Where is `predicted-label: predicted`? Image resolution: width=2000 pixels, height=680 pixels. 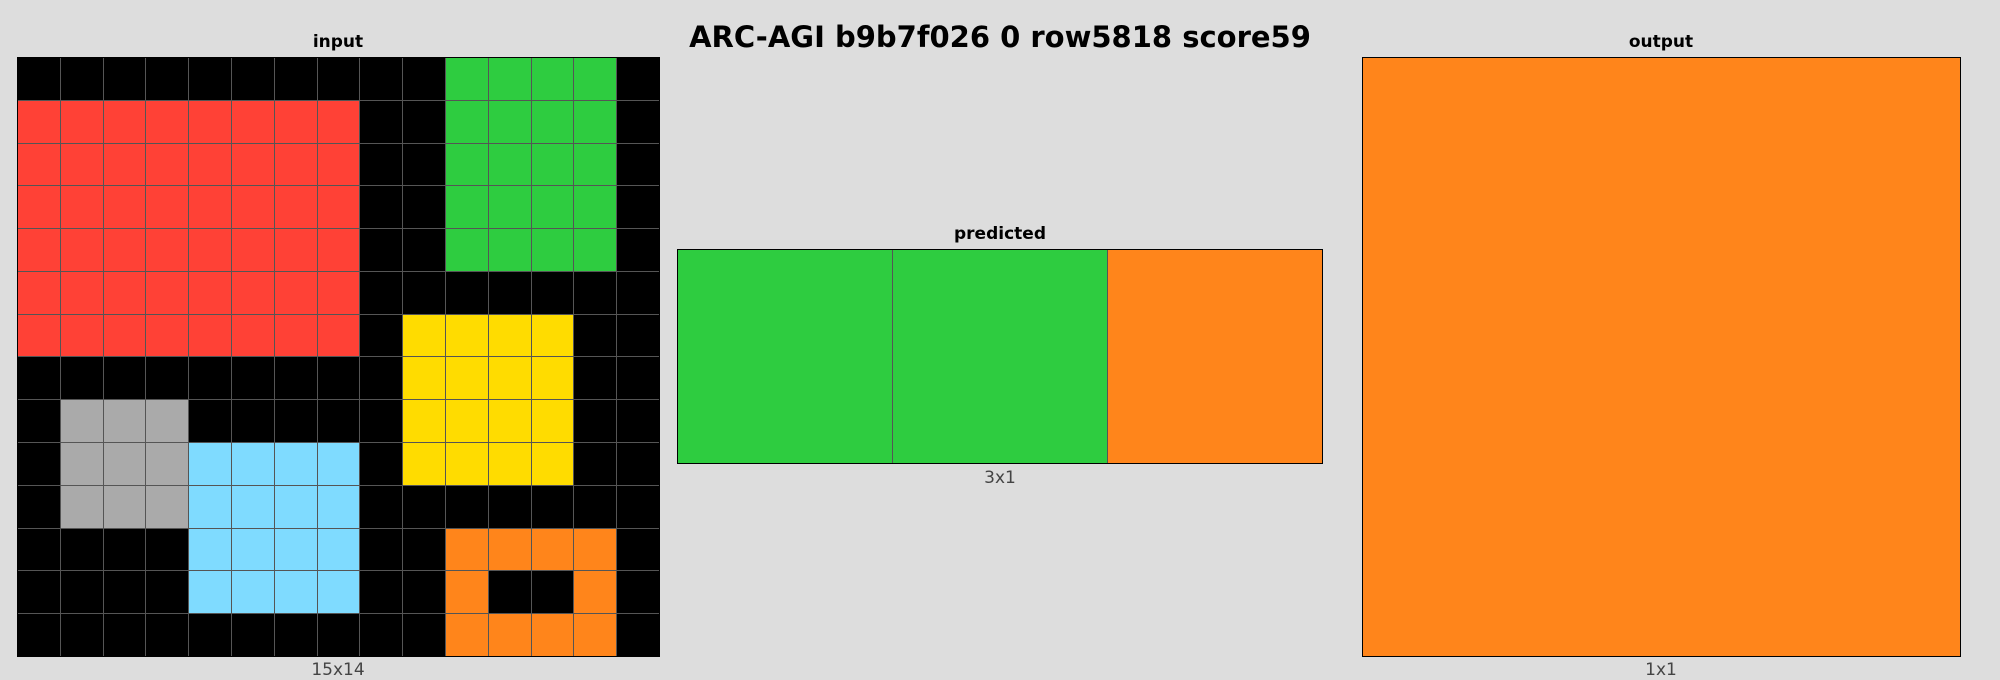
predicted-label: predicted is located at coordinates (1000, 234).